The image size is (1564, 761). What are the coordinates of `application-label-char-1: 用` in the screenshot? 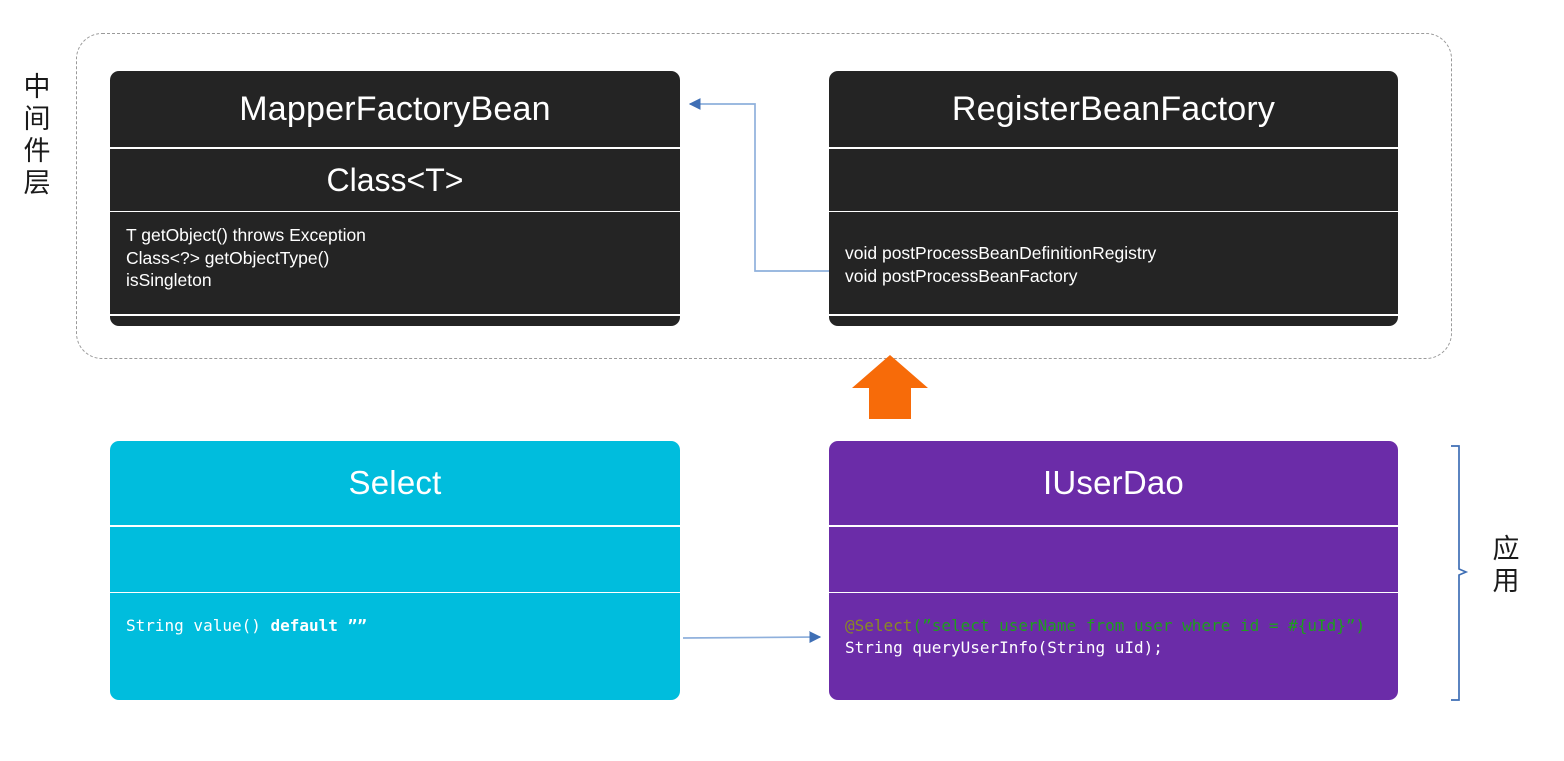 It's located at (1506, 581).